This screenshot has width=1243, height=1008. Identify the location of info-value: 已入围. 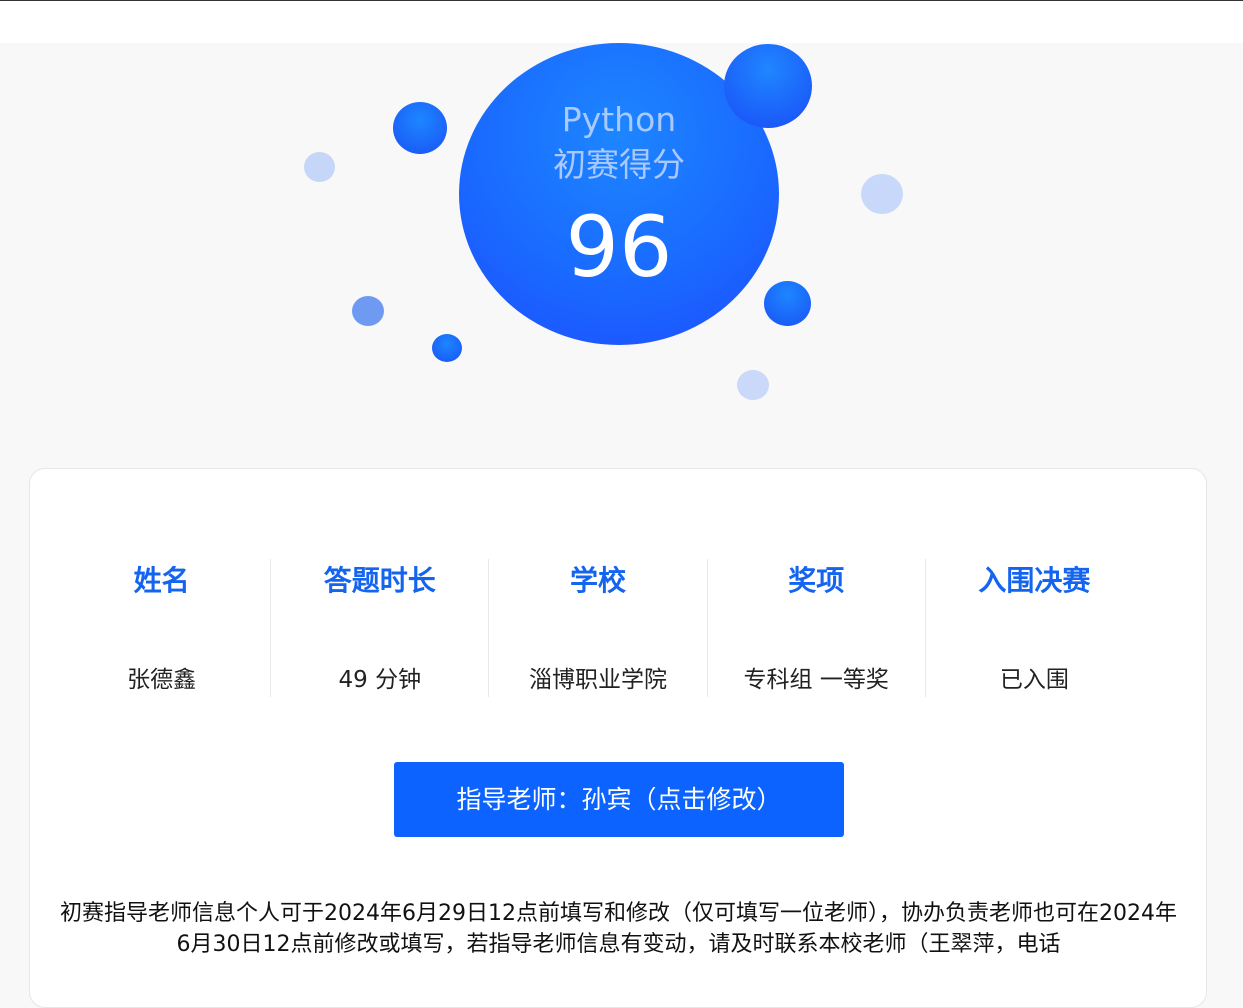
(1034, 680).